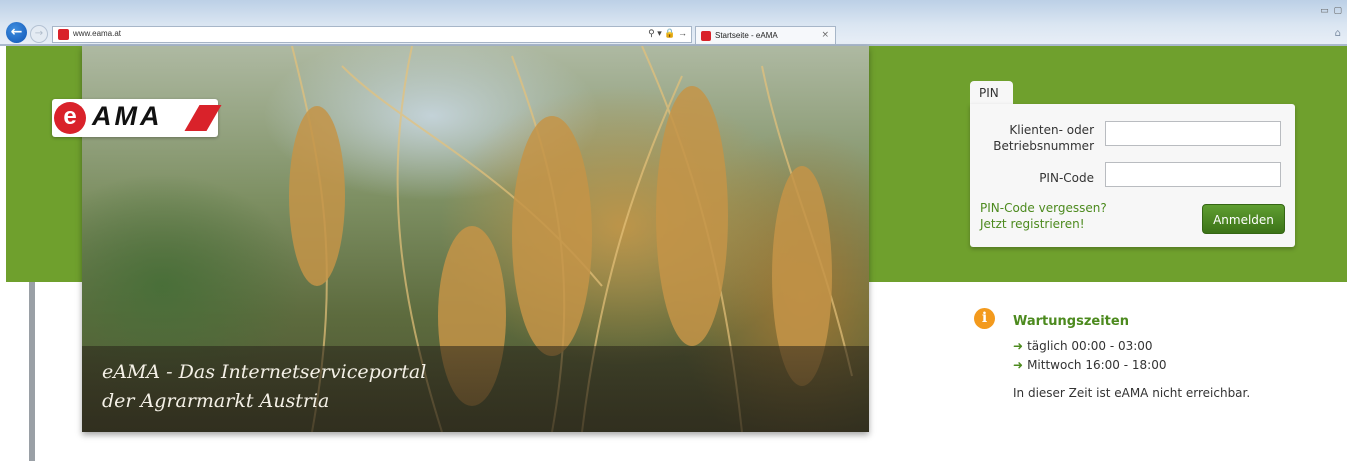 This screenshot has width=1347, height=461. Describe the element at coordinates (1193, 174) in the screenshot. I see `pin-input` at that location.